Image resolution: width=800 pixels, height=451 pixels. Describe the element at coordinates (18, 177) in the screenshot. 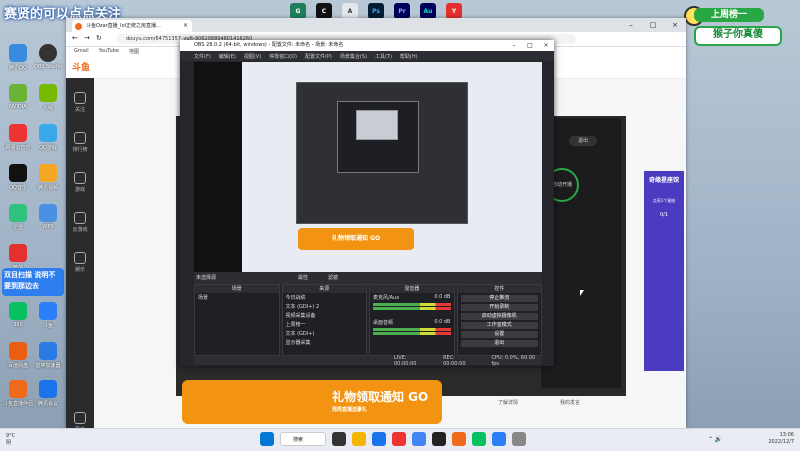

I see `desktop-icon: QQ音乐` at that location.